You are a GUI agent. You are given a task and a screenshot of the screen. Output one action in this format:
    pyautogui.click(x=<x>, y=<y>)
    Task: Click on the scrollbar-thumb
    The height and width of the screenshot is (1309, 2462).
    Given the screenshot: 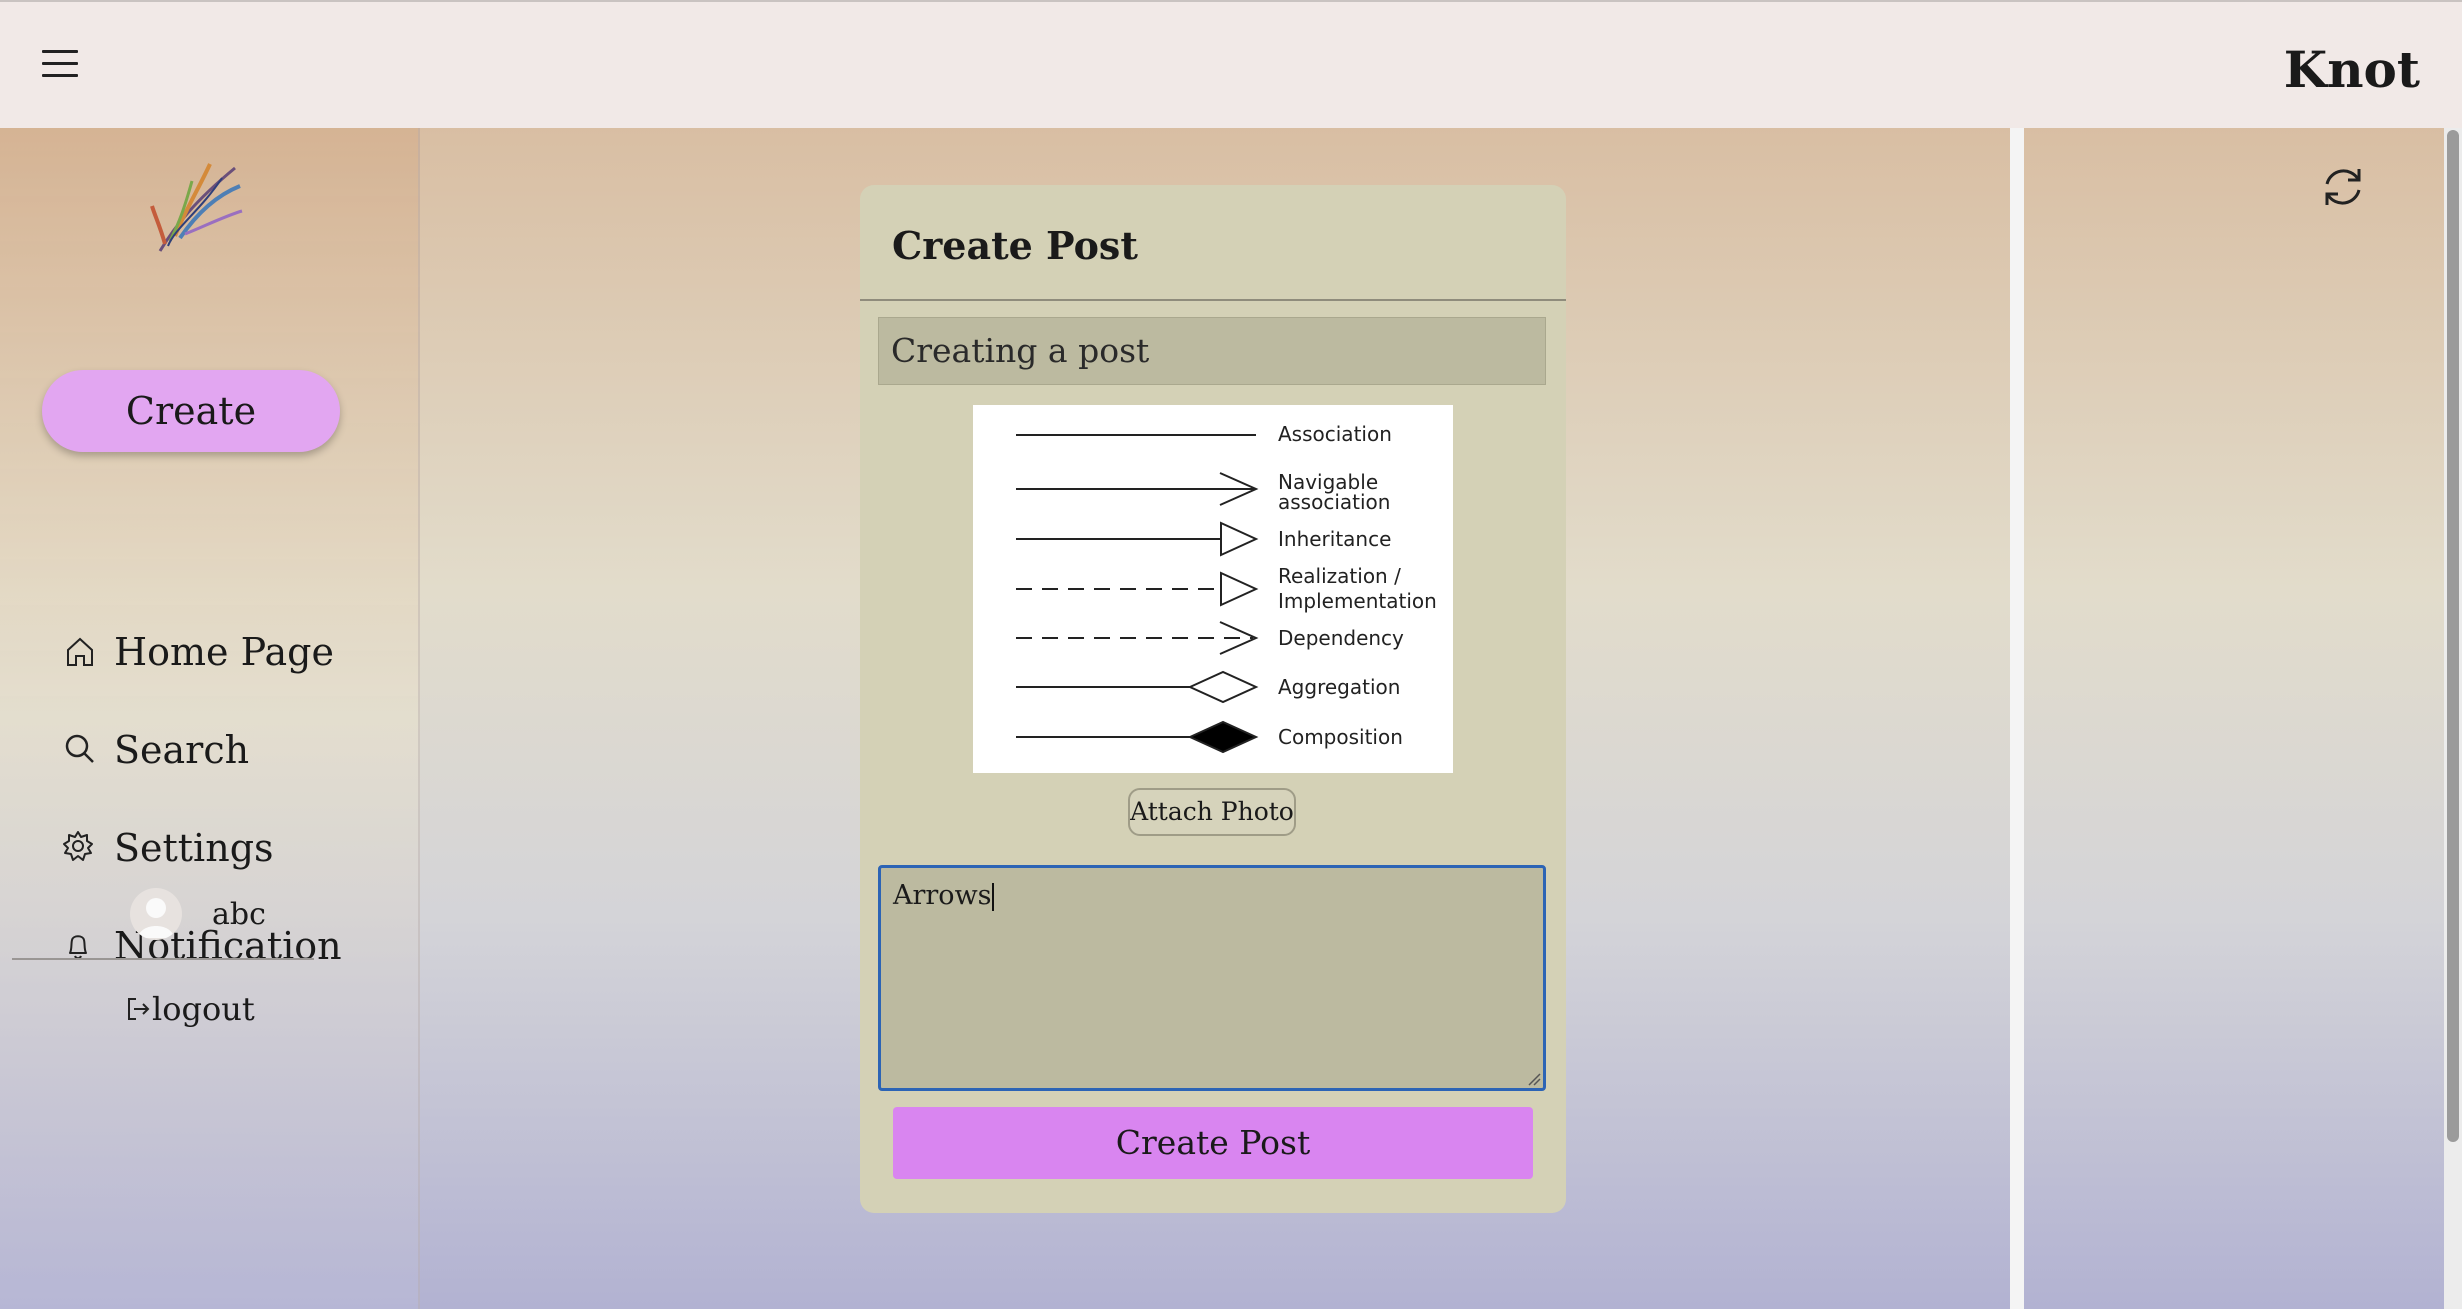 What is the action you would take?
    pyautogui.click(x=2453, y=636)
    